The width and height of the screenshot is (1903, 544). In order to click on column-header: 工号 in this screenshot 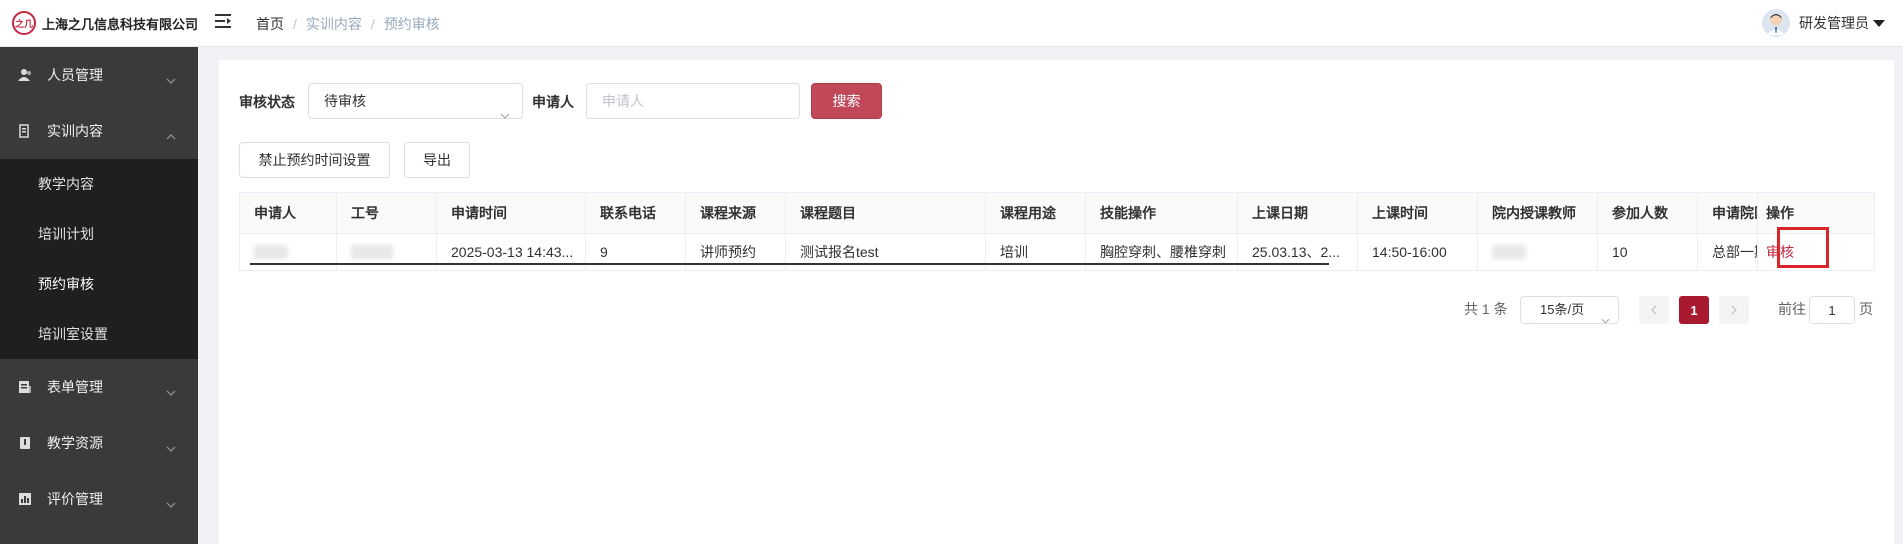, I will do `click(387, 213)`.